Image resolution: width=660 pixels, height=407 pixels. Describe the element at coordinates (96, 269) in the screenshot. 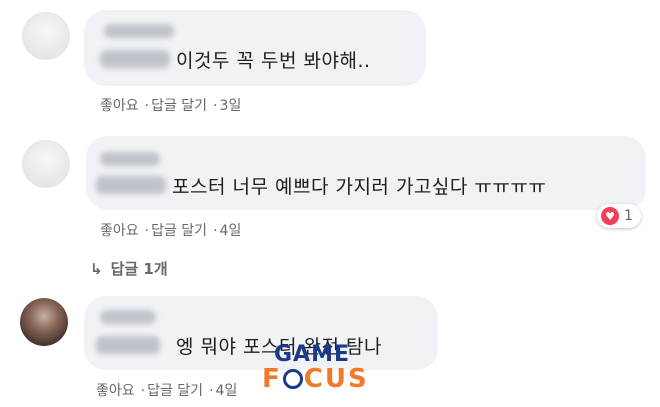

I see `reply-arrow-icon: ↳` at that location.